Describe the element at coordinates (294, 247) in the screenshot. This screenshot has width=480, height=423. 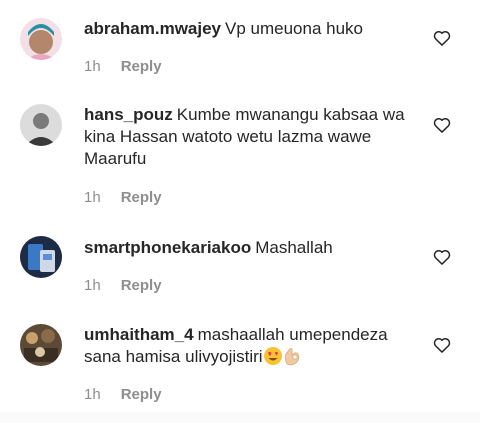
I see `comment-body: Mashallah` at that location.